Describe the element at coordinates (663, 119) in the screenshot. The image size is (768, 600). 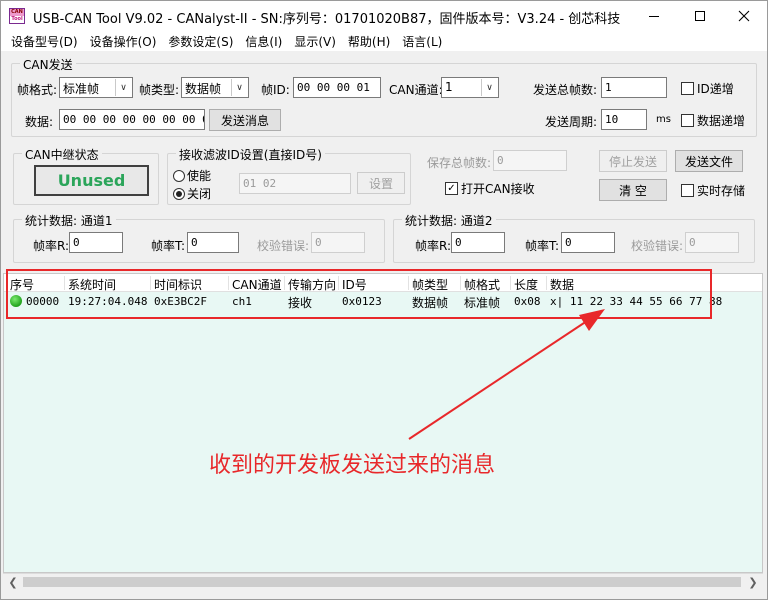
I see `period-unit-label: ms` at that location.